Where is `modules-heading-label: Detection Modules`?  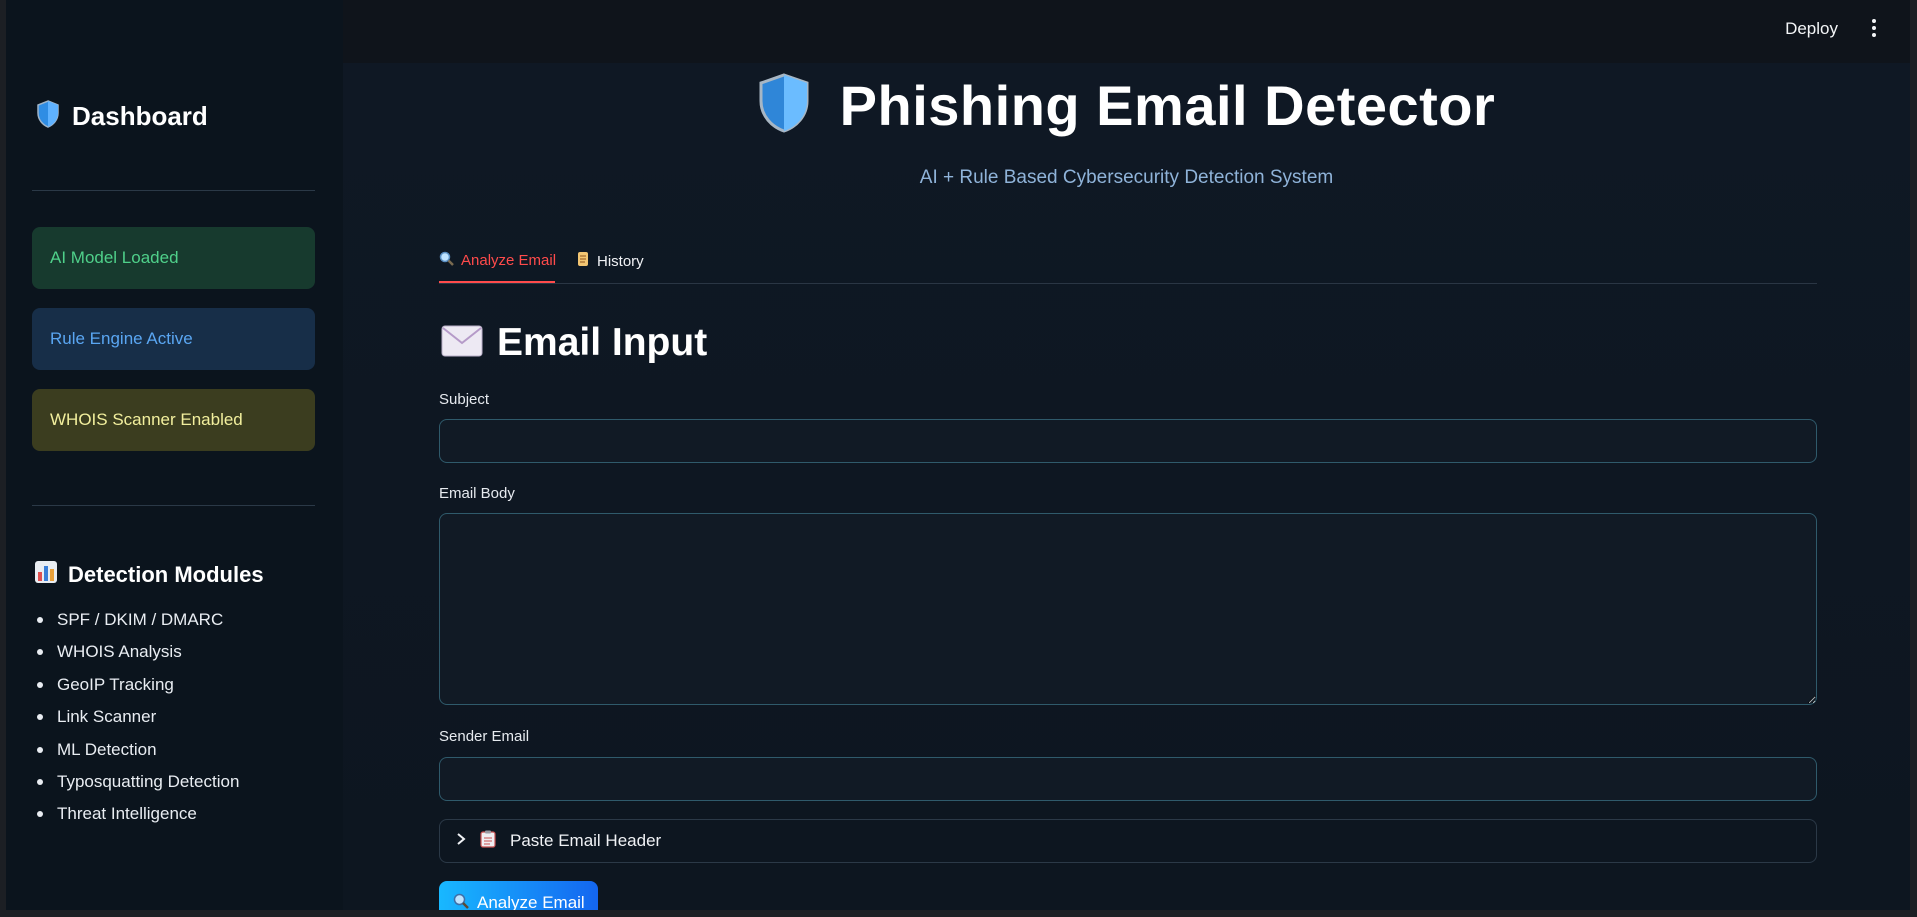
modules-heading-label: Detection Modules is located at coordinates (166, 574).